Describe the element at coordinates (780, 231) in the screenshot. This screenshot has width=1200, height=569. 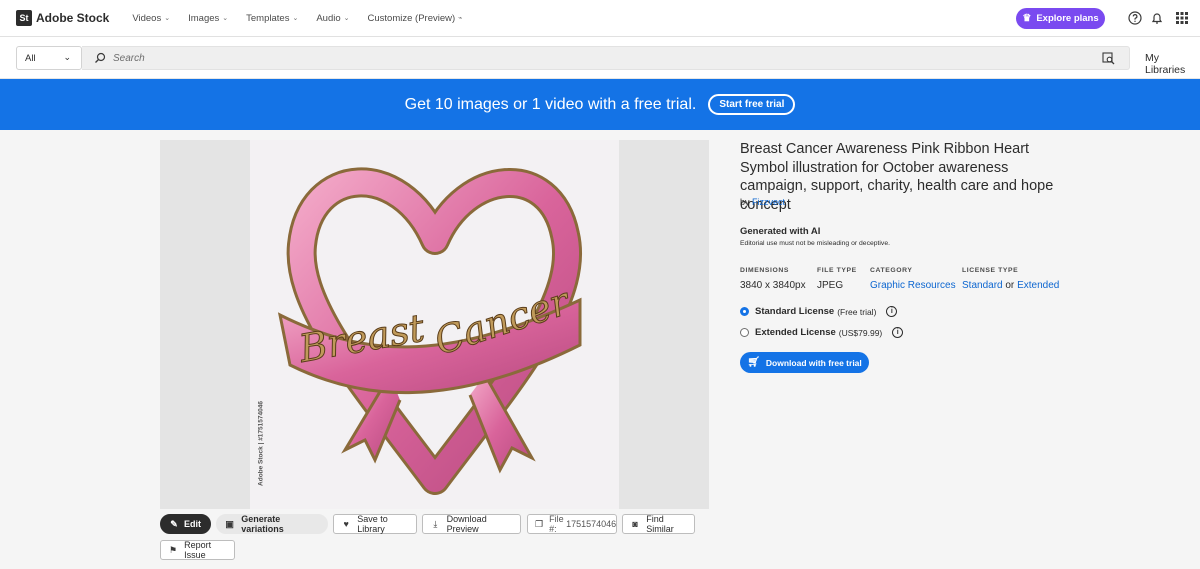
I see `generated-with-ai-label: Generated with AI` at that location.